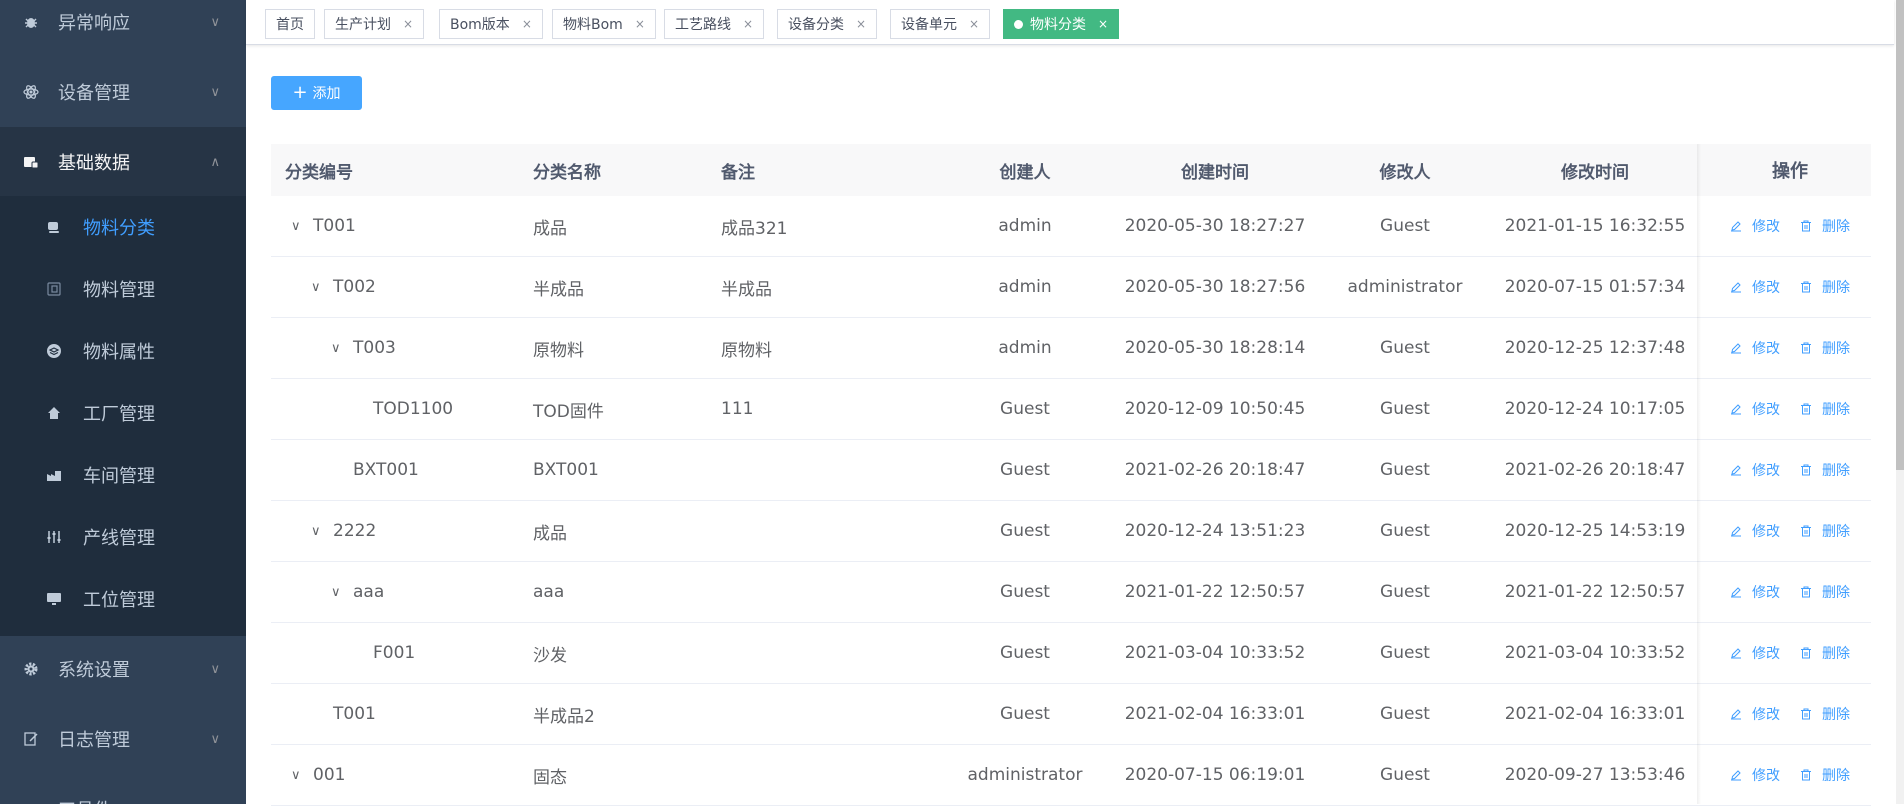  I want to click on tag-process-route: 工艺路线 ×, so click(714, 24).